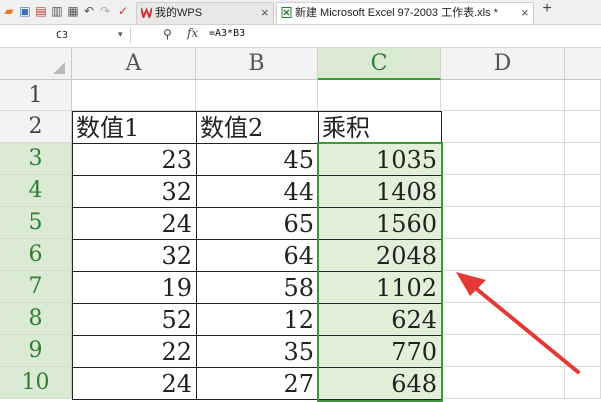 The width and height of the screenshot is (601, 402). I want to click on annotation-arrow, so click(518, 323).